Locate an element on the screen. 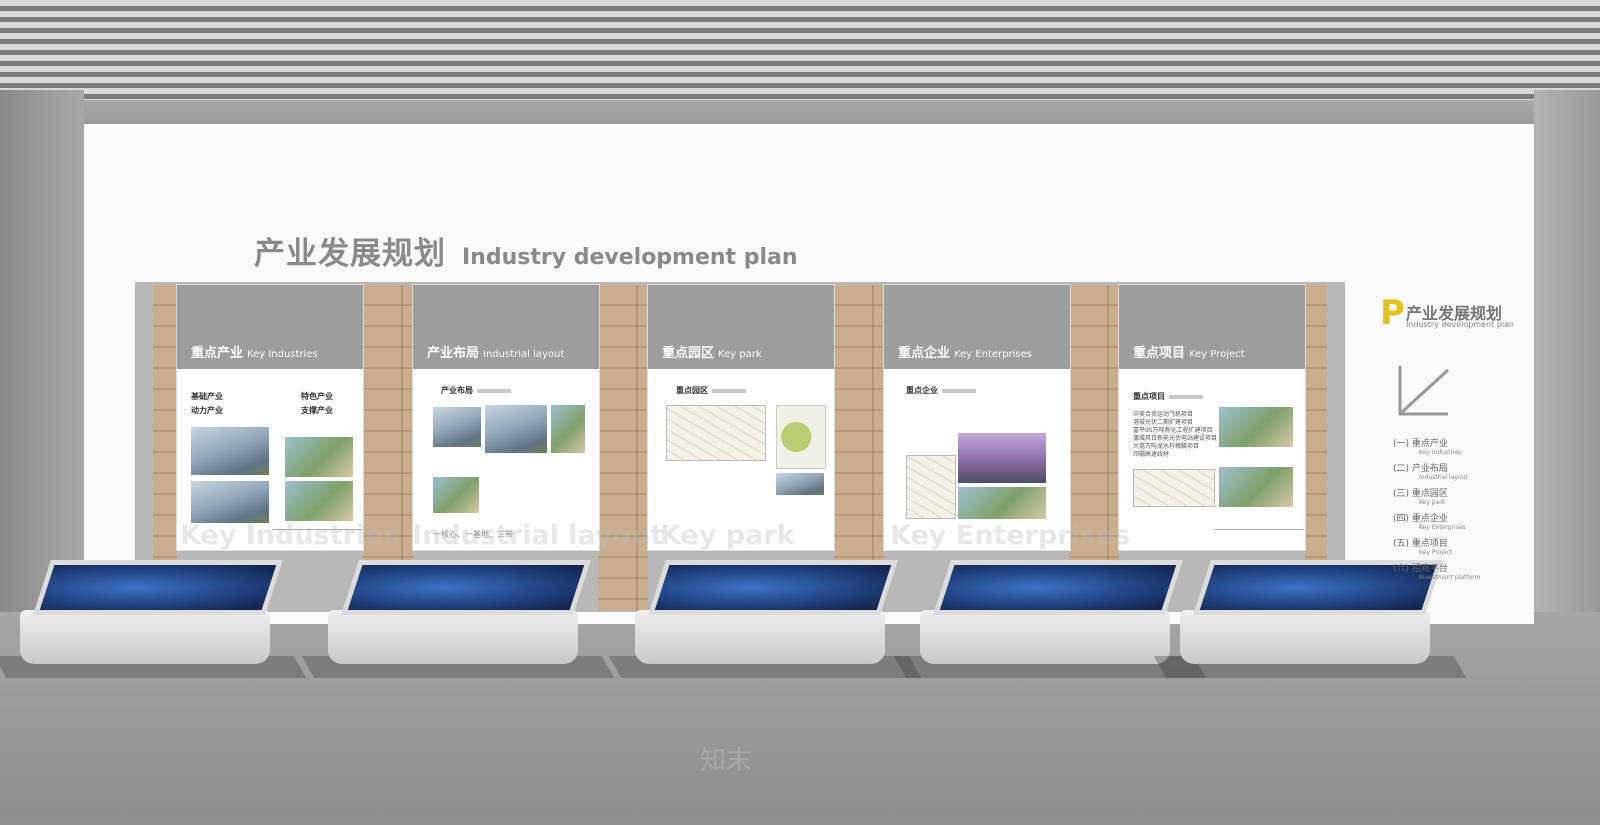  corner-line is located at coordinates (1254, 535).